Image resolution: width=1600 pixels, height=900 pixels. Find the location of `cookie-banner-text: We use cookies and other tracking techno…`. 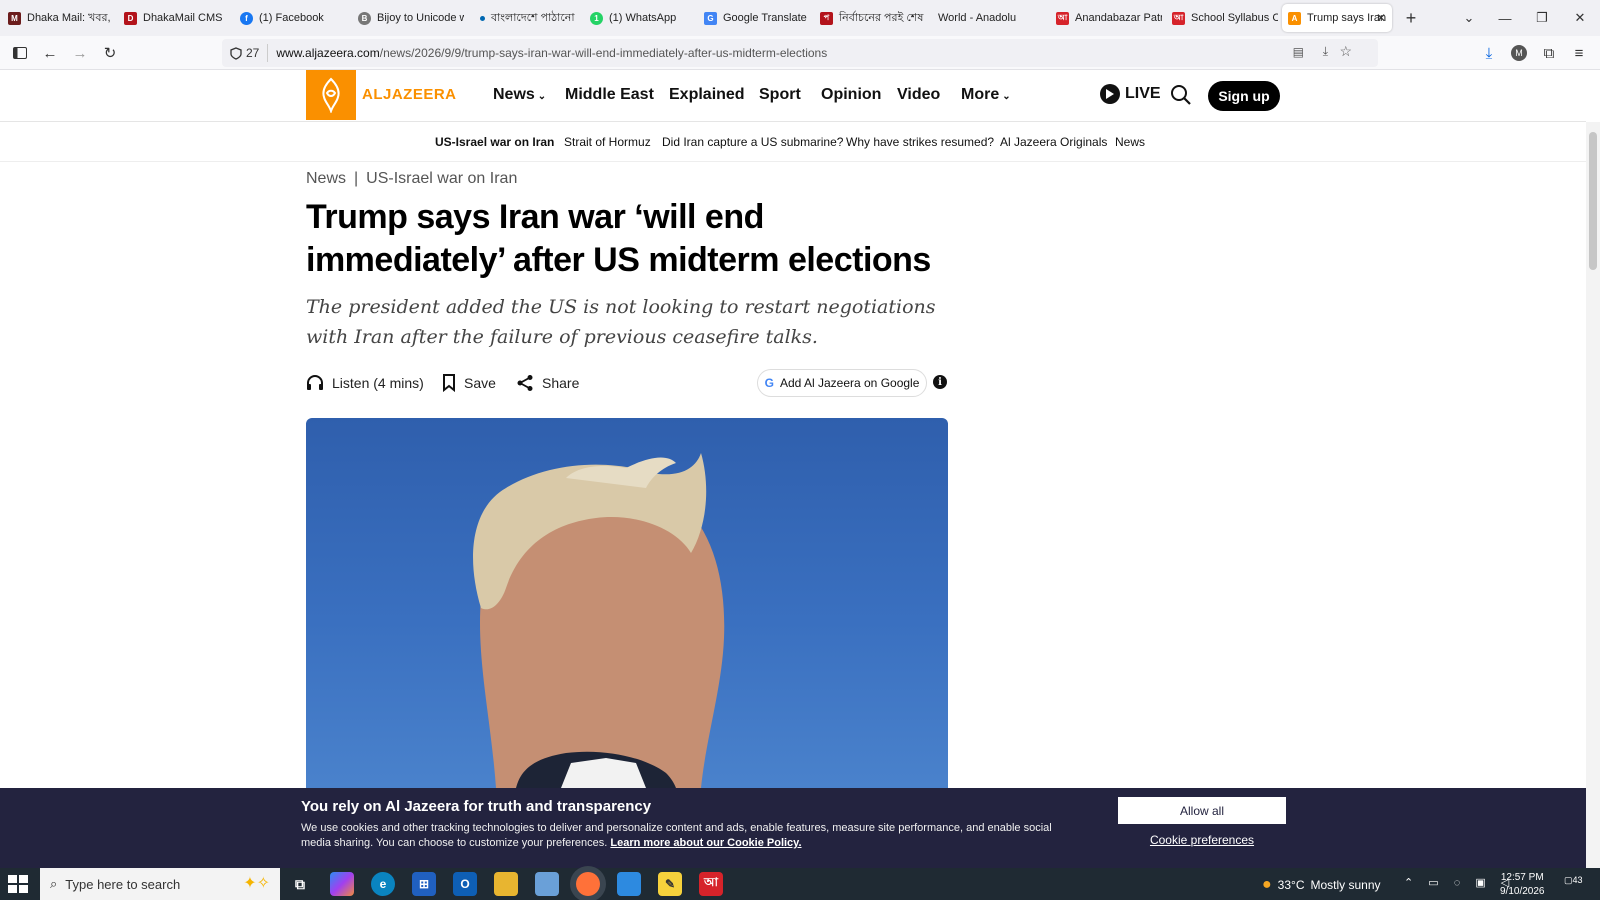

cookie-banner-text: We use cookies and other tracking techno… is located at coordinates (676, 835).